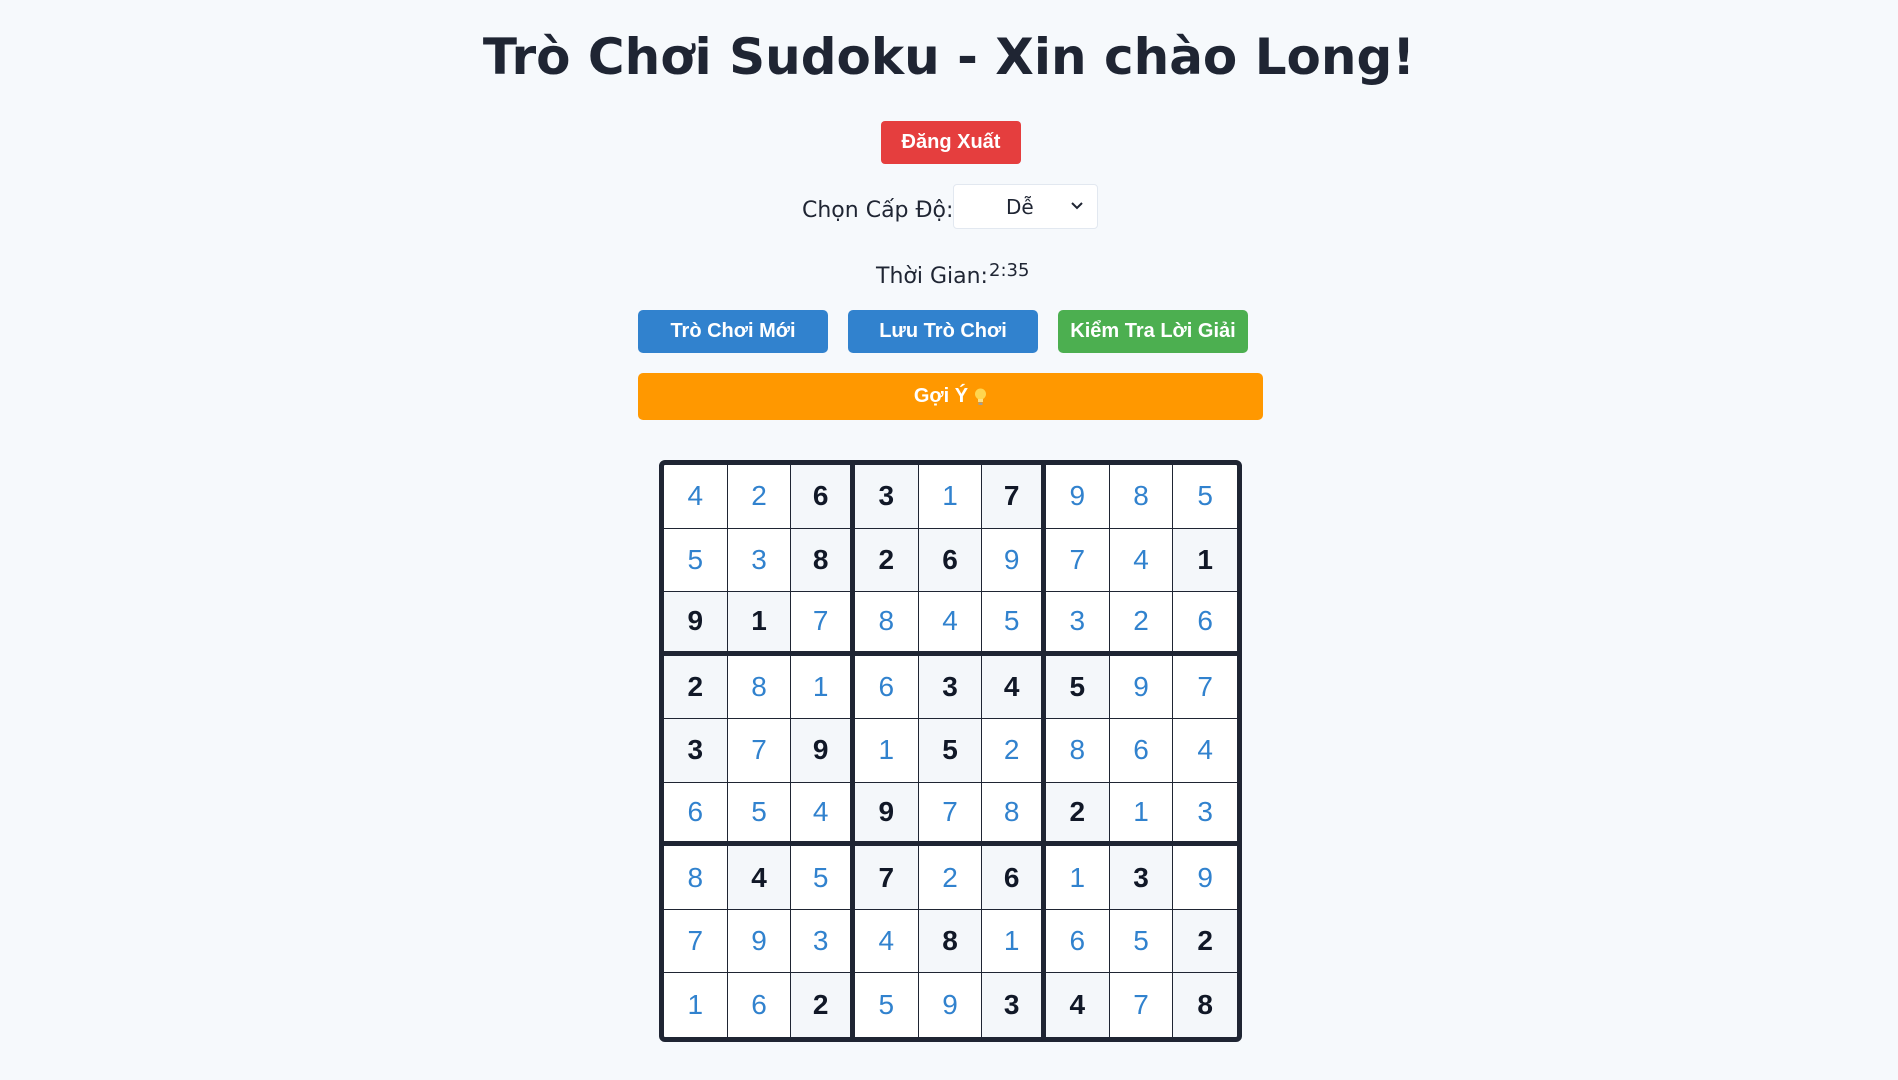 Image resolution: width=1898 pixels, height=1080 pixels. Describe the element at coordinates (981, 396) in the screenshot. I see `lightbulb-icon` at that location.